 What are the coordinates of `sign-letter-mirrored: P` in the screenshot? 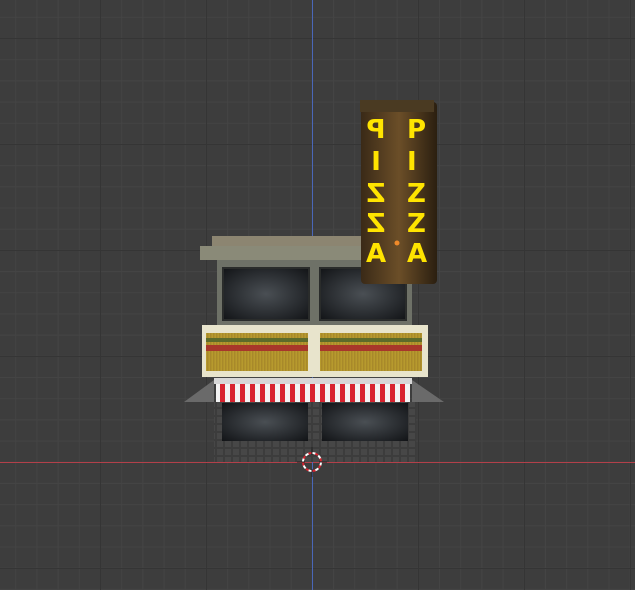 It's located at (375, 130).